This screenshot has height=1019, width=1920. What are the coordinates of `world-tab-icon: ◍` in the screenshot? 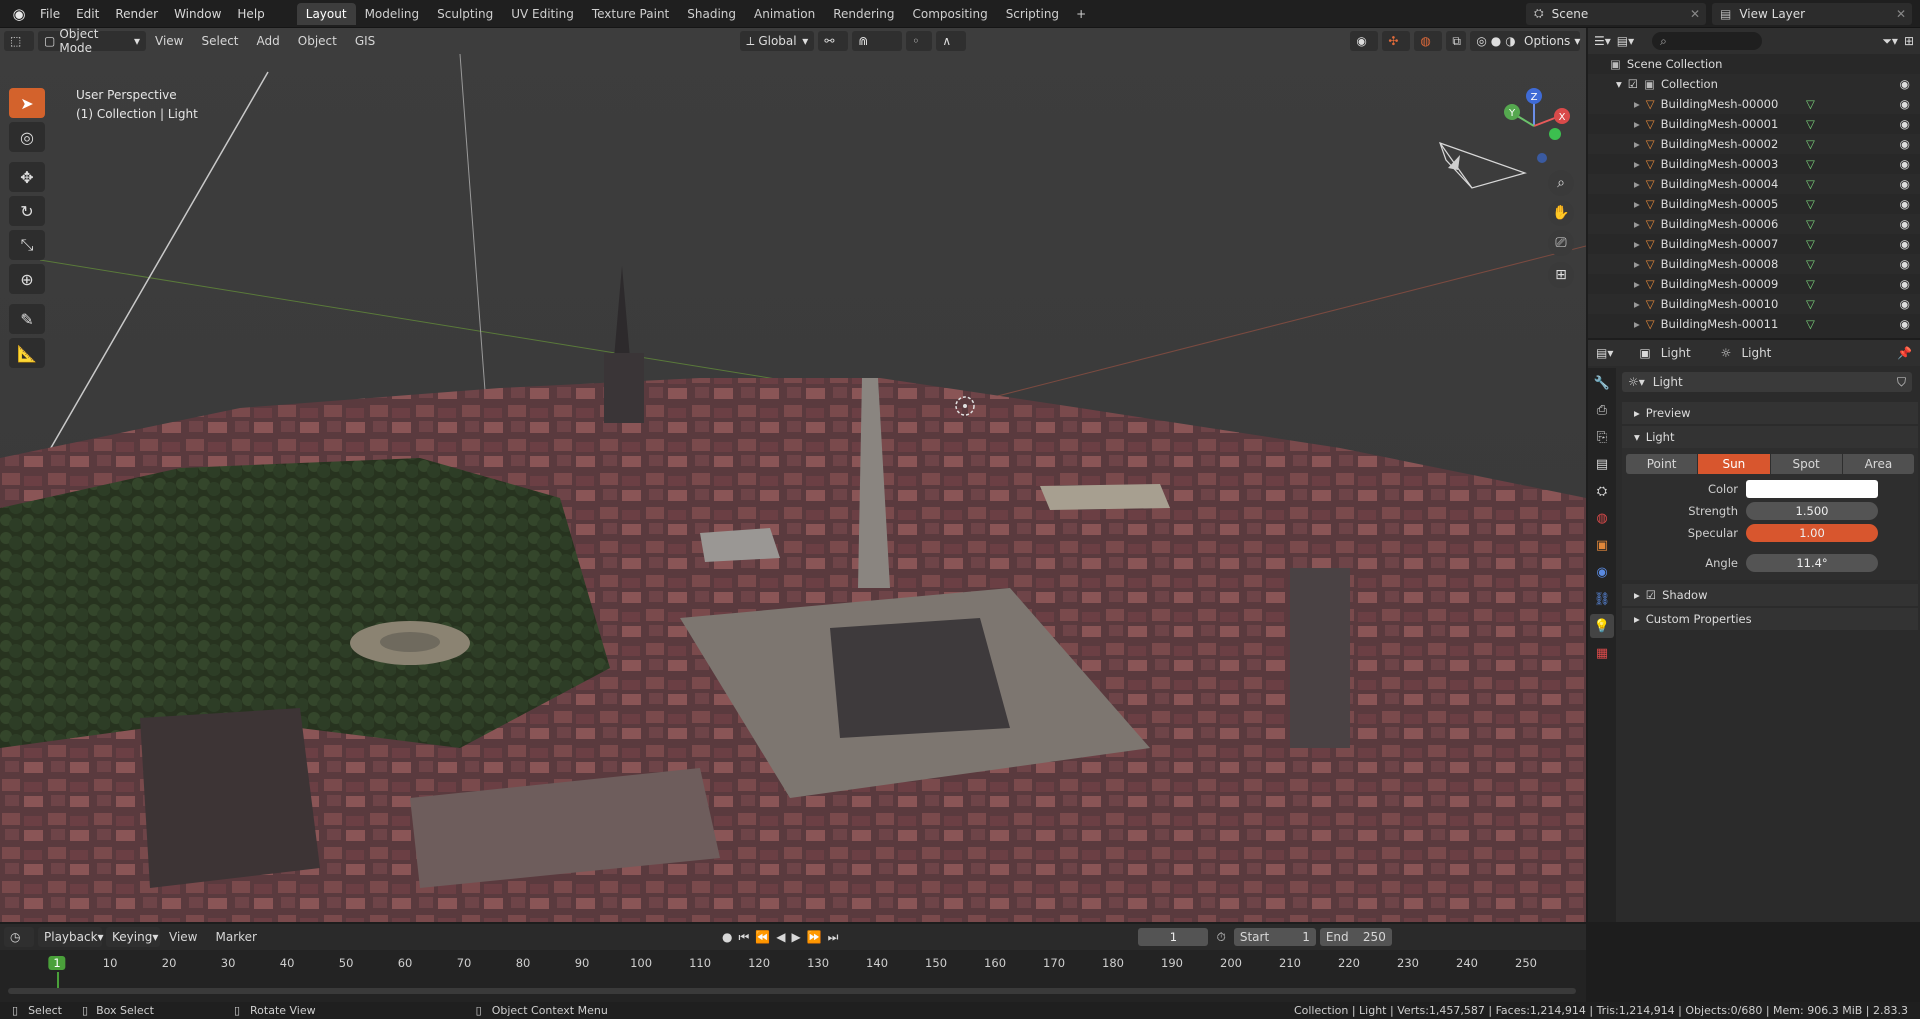 It's located at (1602, 518).